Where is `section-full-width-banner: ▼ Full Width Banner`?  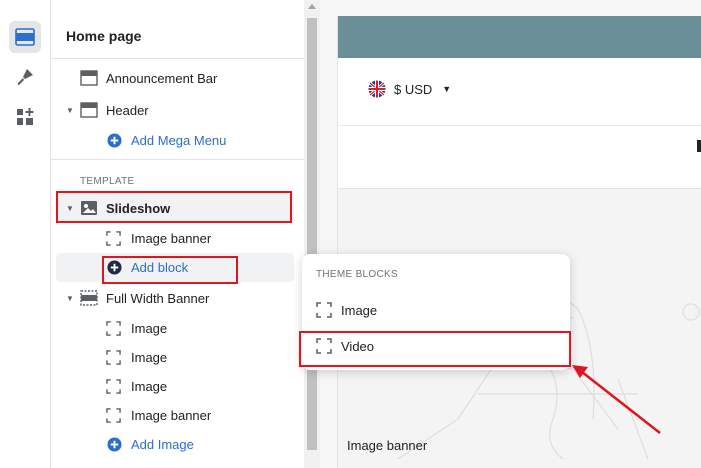
section-full-width-banner: ▼ Full Width Banner is located at coordinates (177, 298).